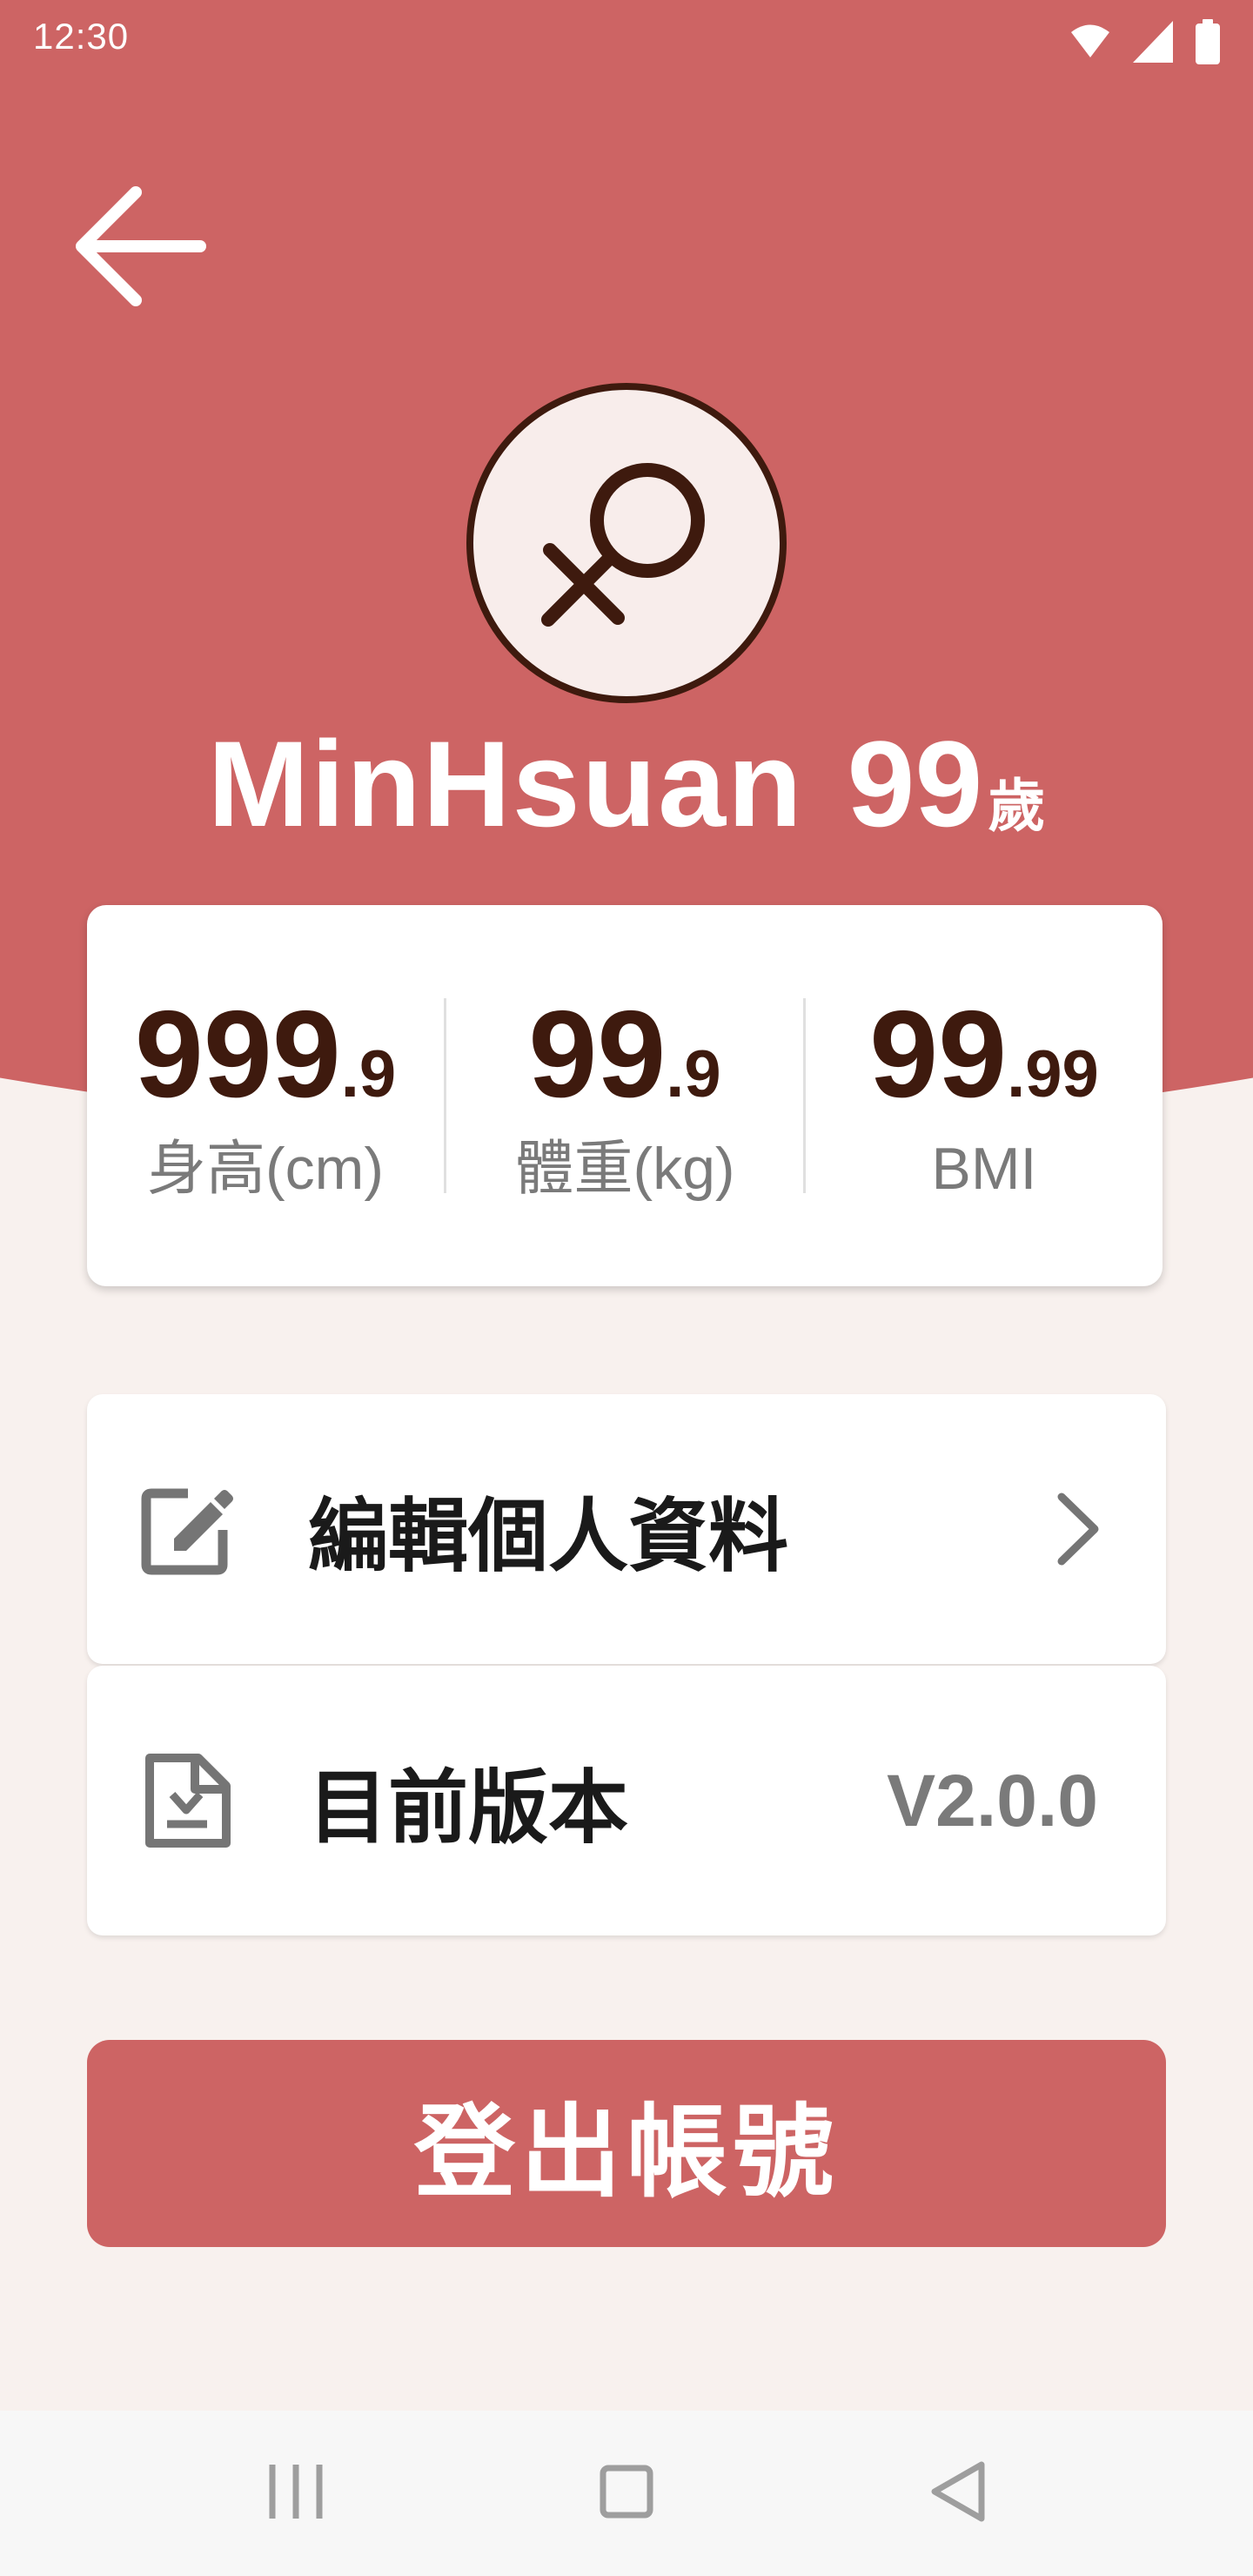 This screenshot has height=2576, width=1253. I want to click on logout-label: 登出帳號, so click(626, 2152).